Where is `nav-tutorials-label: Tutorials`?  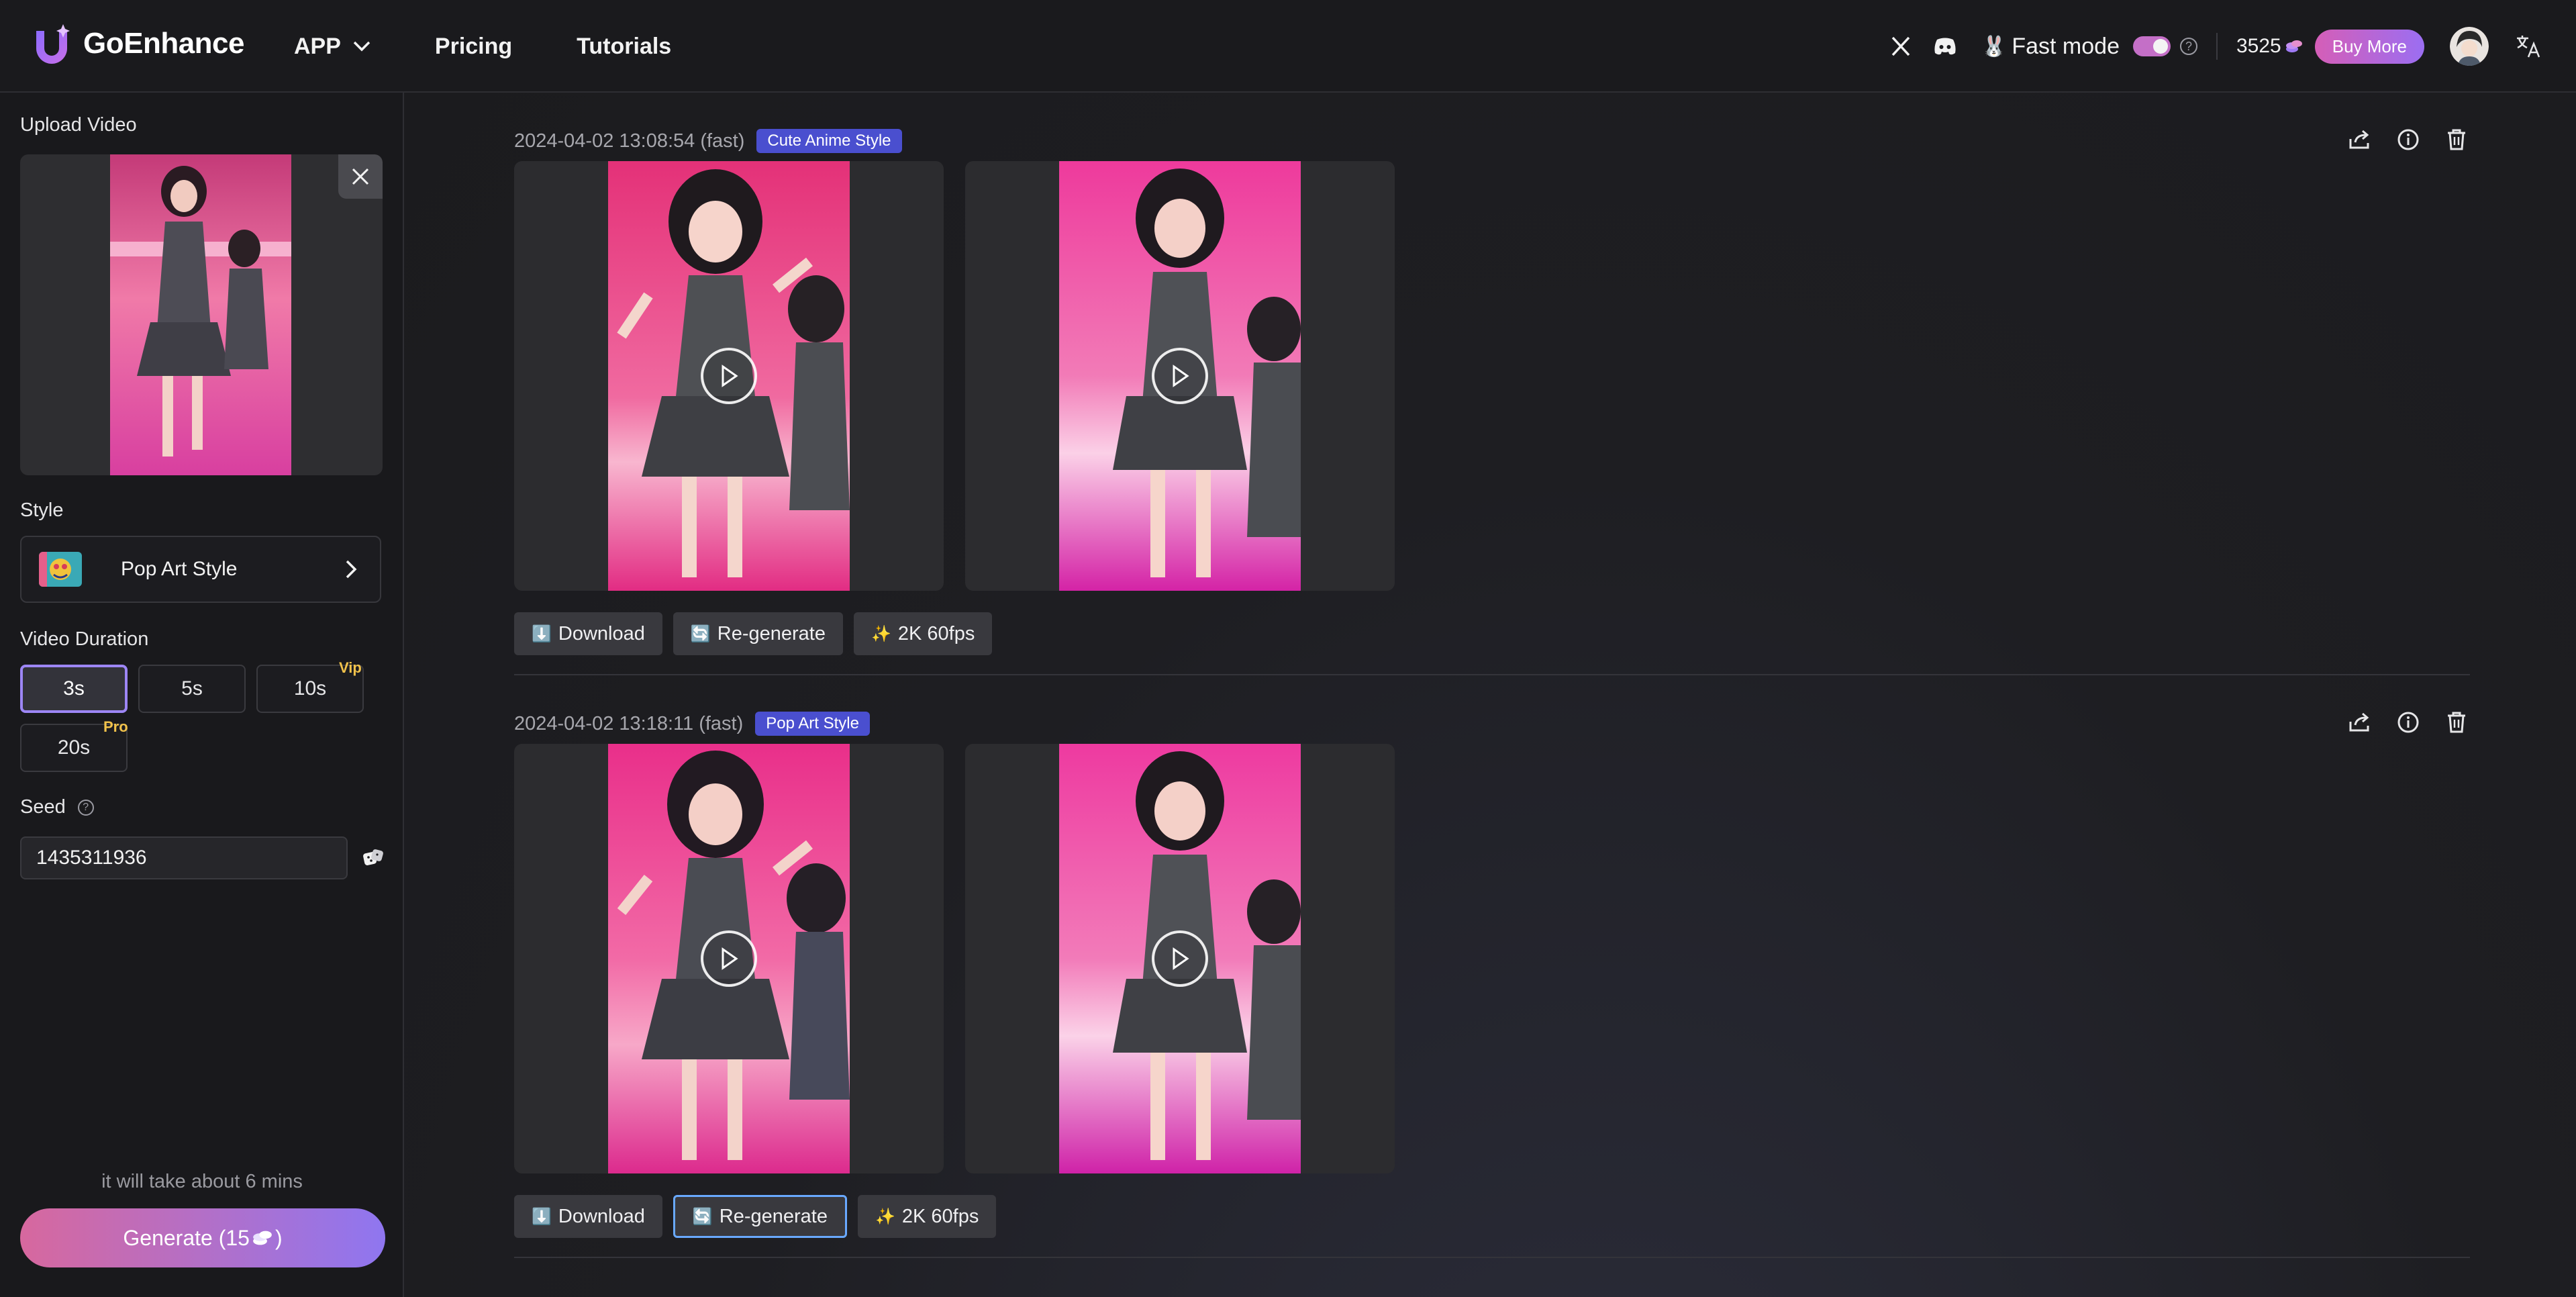
nav-tutorials-label: Tutorials is located at coordinates (624, 46).